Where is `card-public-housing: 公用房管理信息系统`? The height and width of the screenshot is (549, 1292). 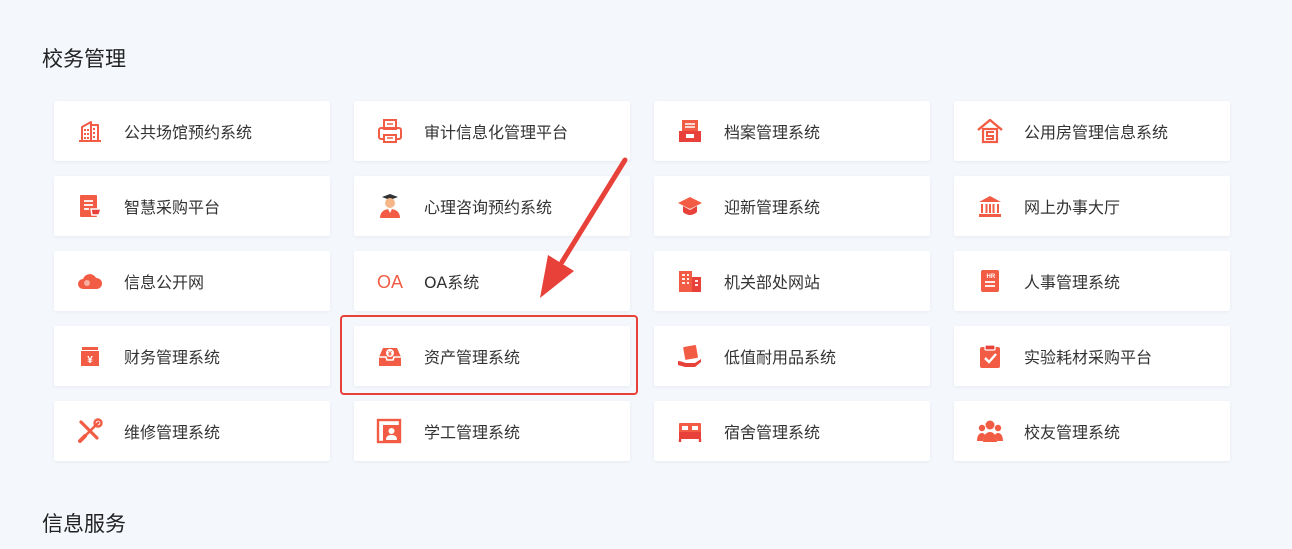 card-public-housing: 公用房管理信息系统 is located at coordinates (1092, 131).